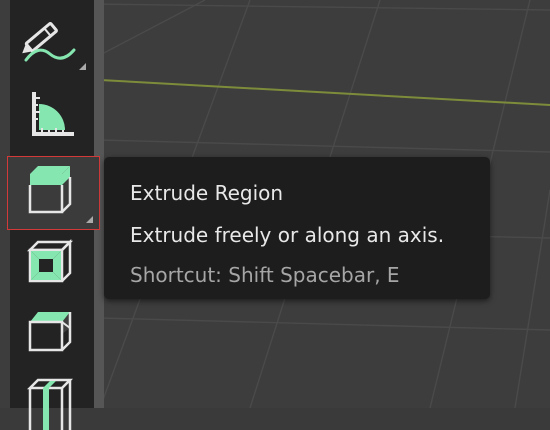 The width and height of the screenshot is (550, 430). What do you see at coordinates (53, 114) in the screenshot?
I see `measure-icon` at bounding box center [53, 114].